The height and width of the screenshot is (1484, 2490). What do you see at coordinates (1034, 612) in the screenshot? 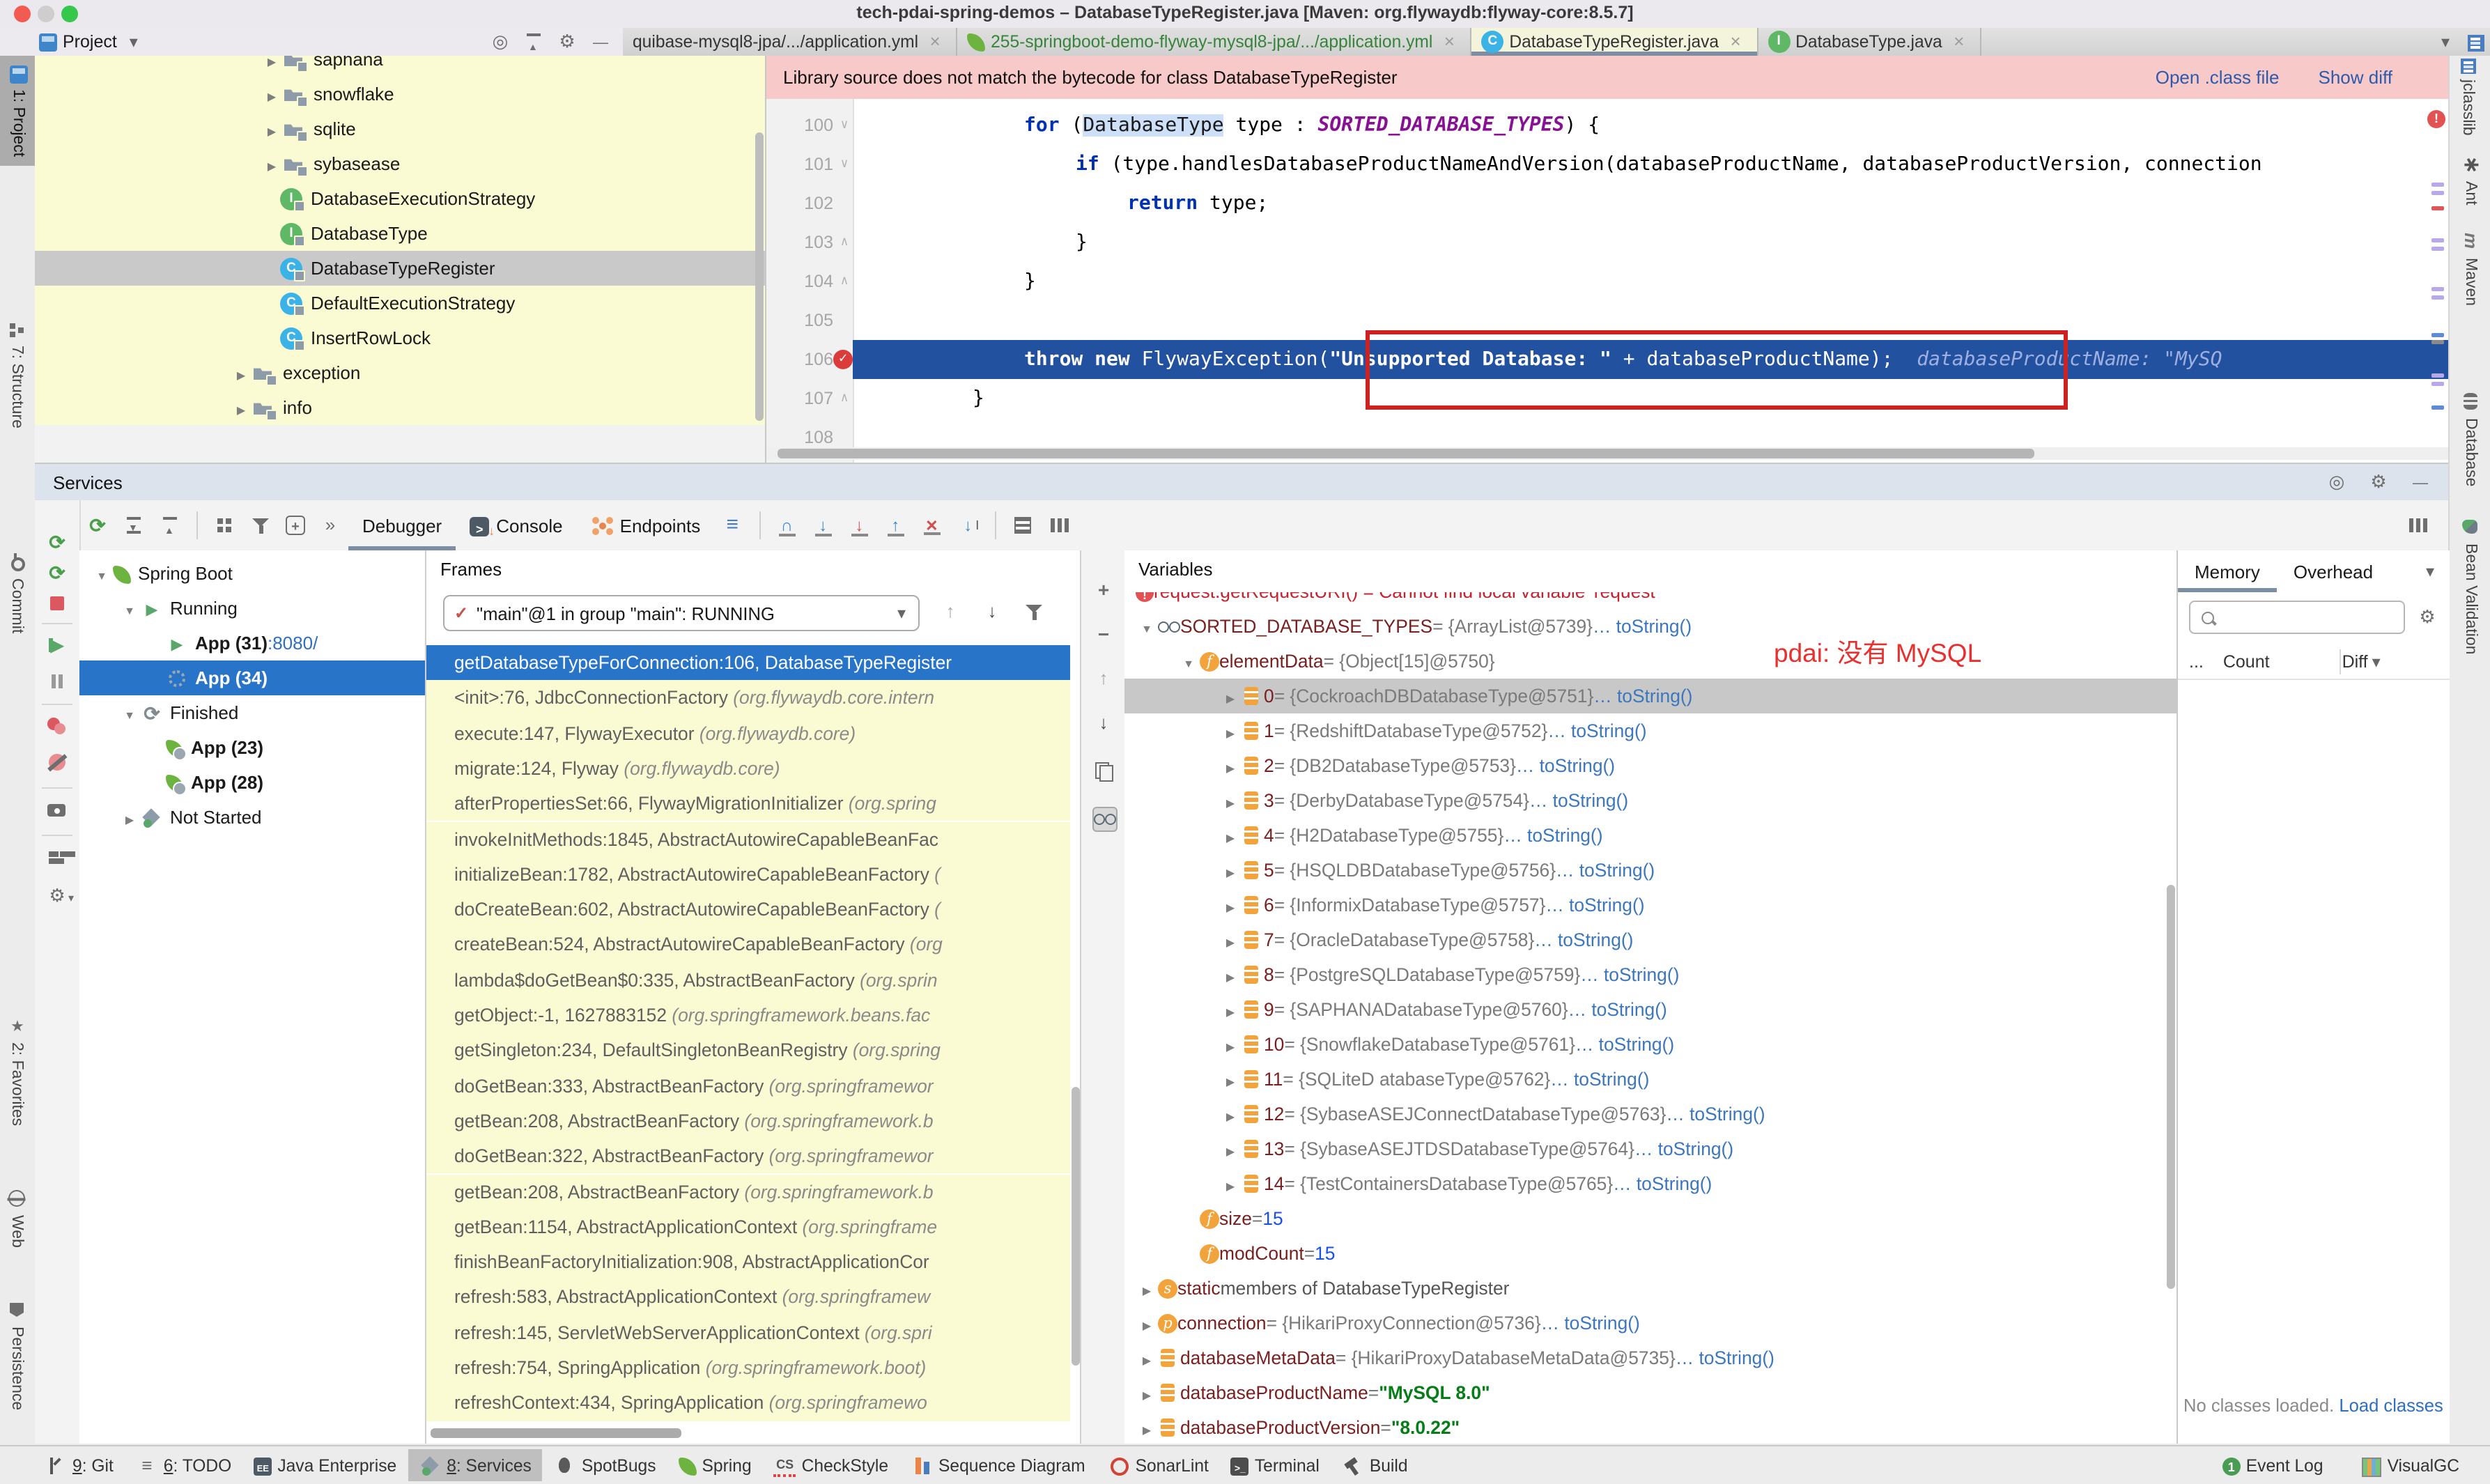
I see `hide-library-frames-icon` at bounding box center [1034, 612].